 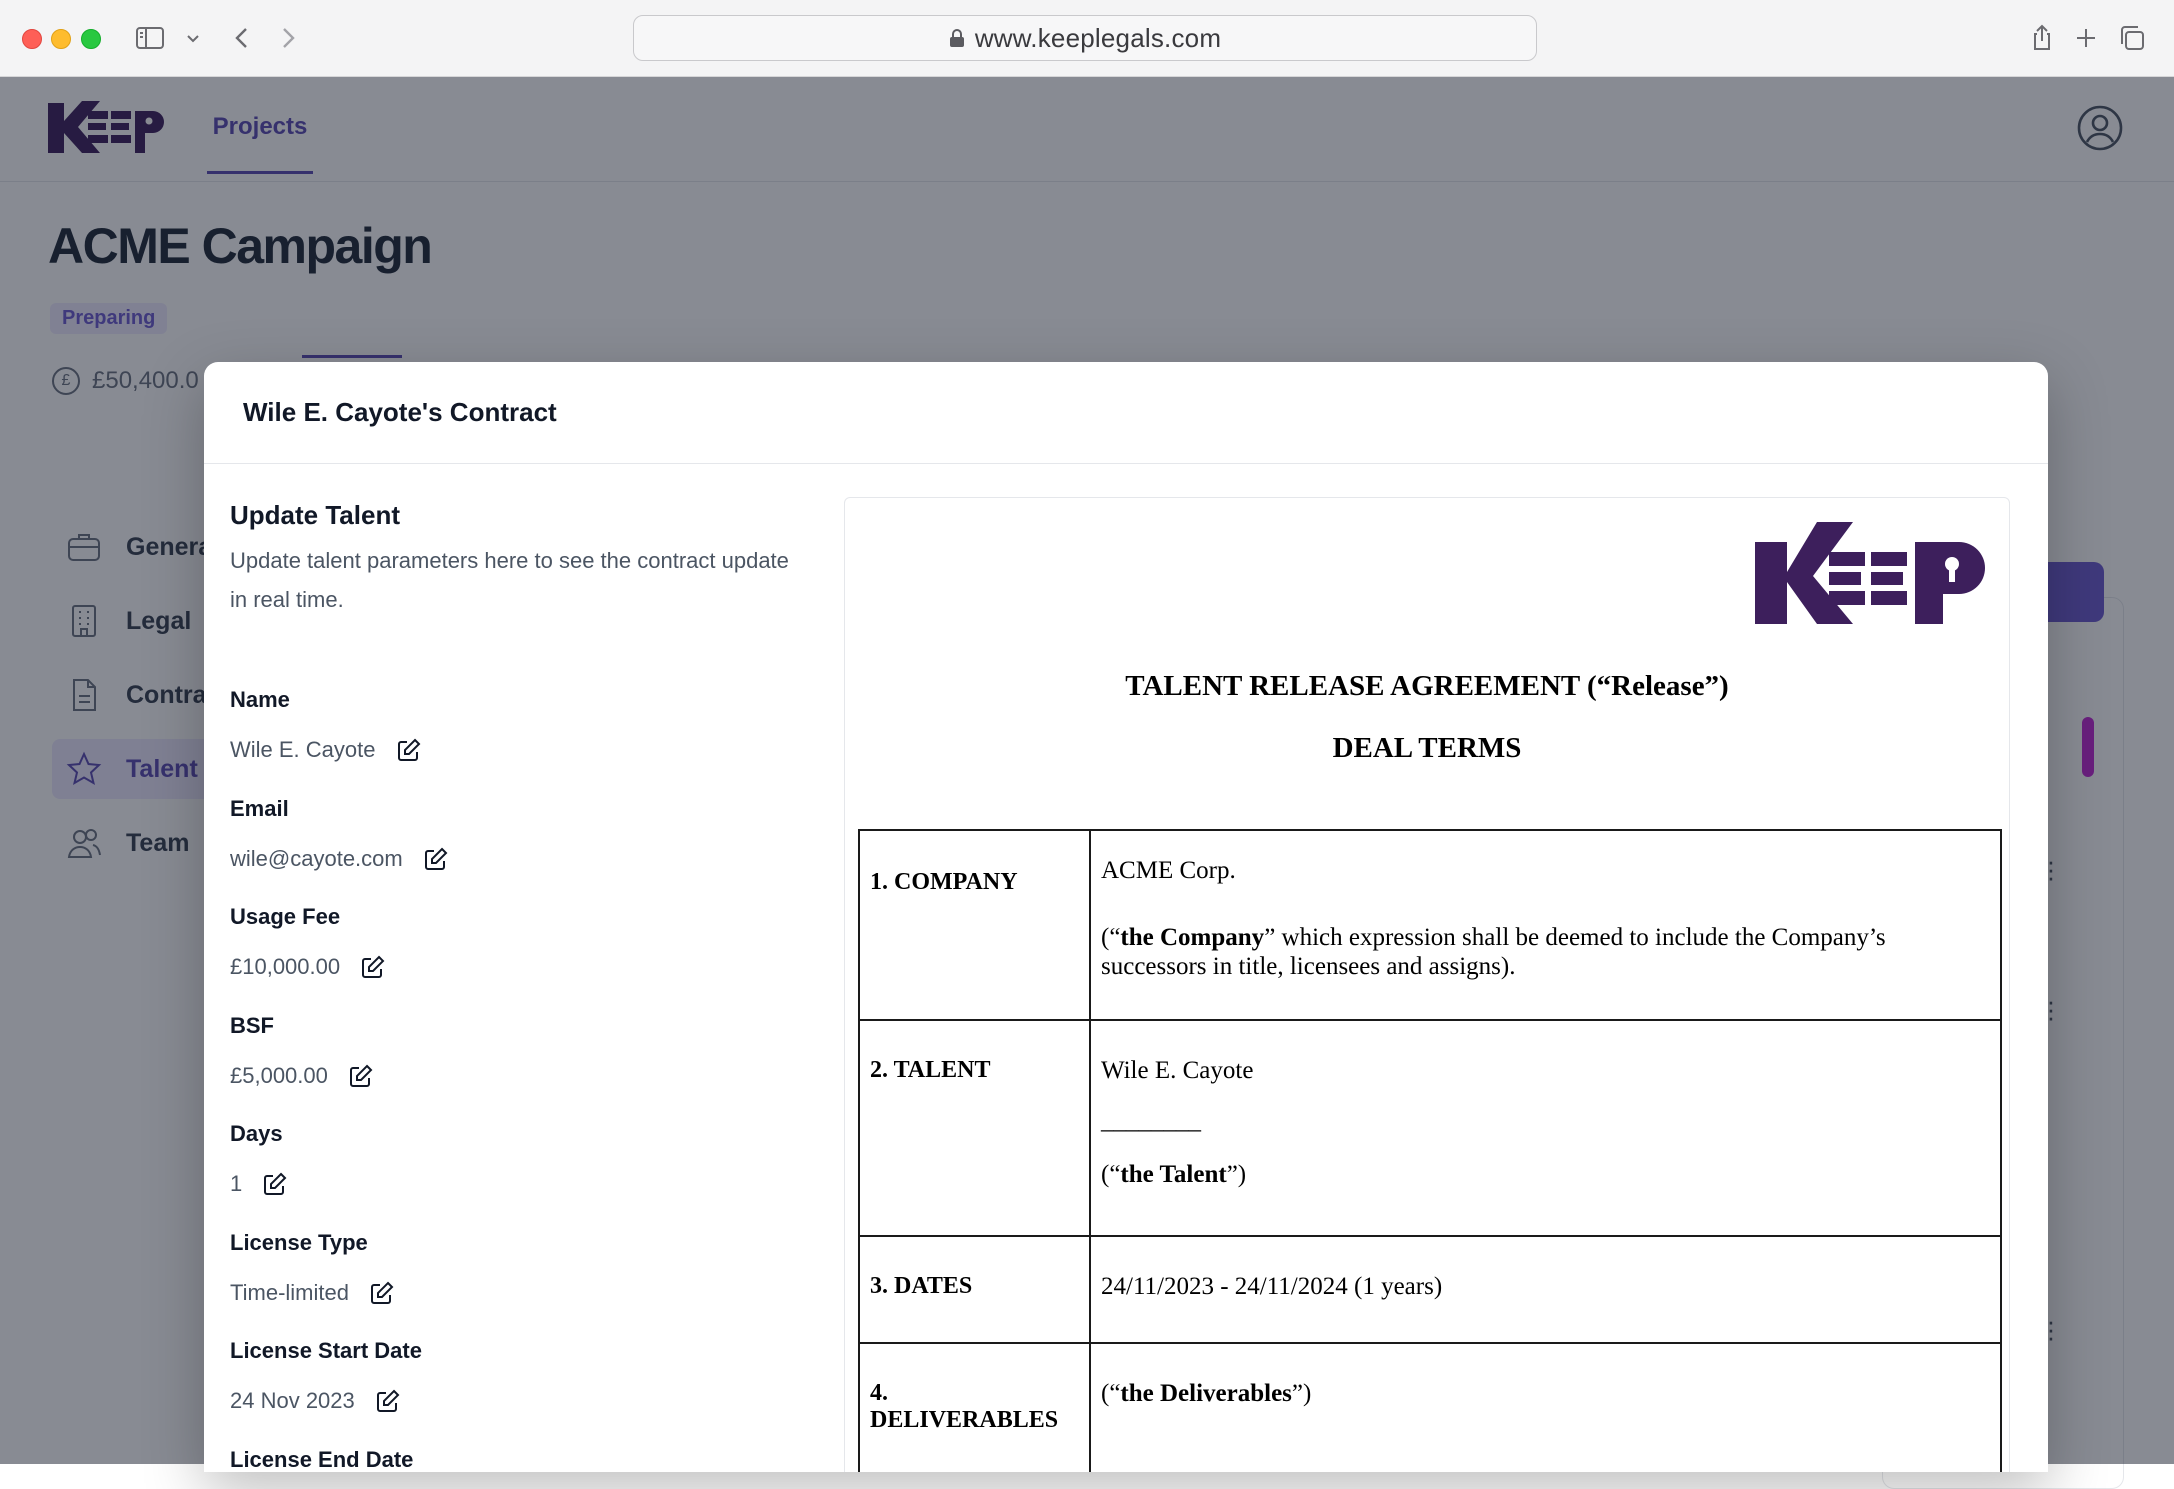 What do you see at coordinates (292, 1400) in the screenshot?
I see `field-value: 24 Nov 2023` at bounding box center [292, 1400].